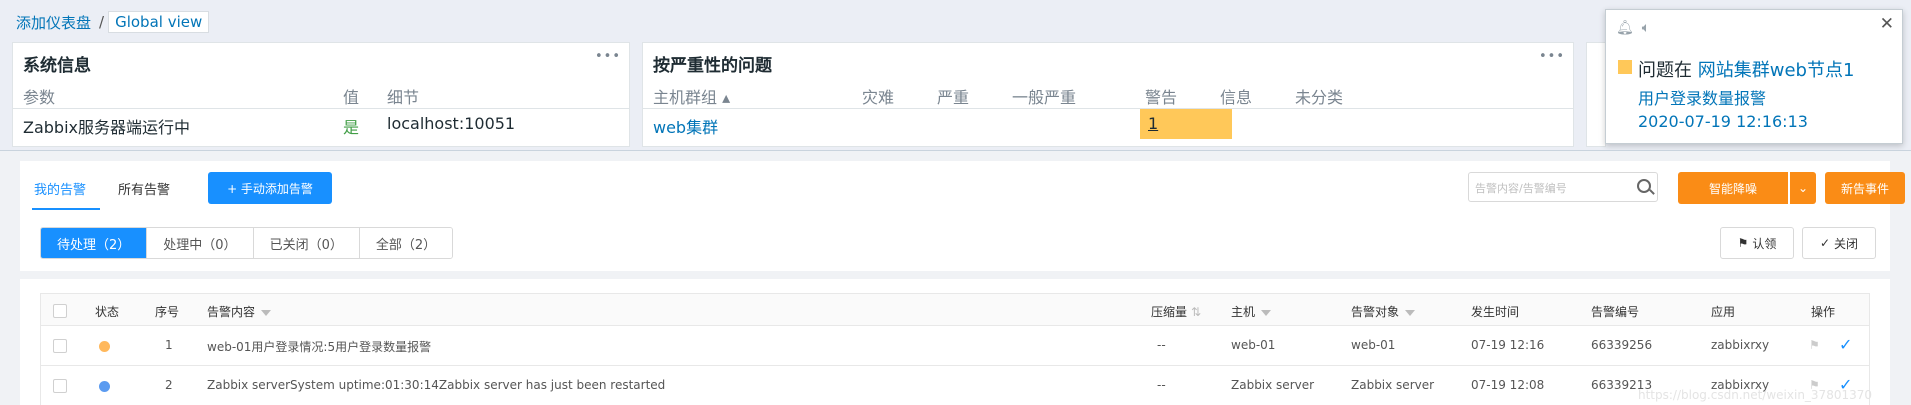  What do you see at coordinates (1161, 97) in the screenshot?
I see `col-warning: 警告` at bounding box center [1161, 97].